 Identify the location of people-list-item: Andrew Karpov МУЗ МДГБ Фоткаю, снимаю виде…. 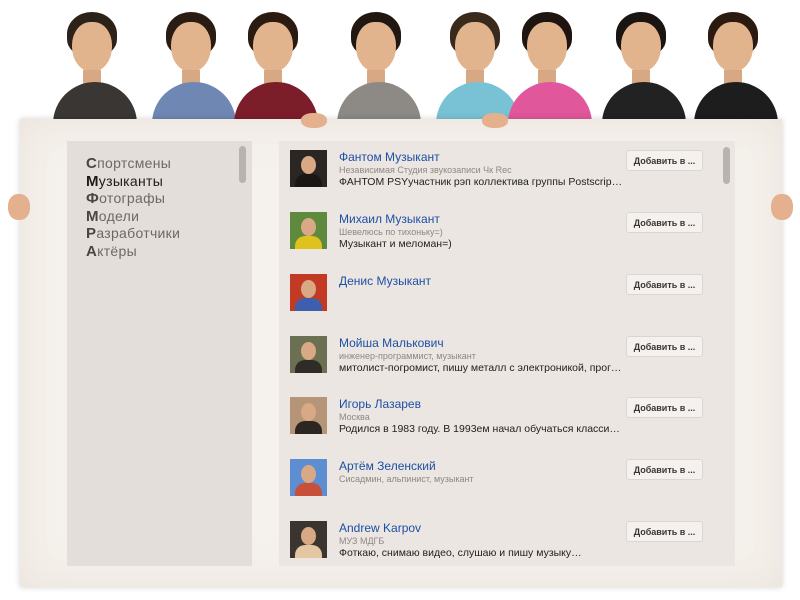
(507, 539).